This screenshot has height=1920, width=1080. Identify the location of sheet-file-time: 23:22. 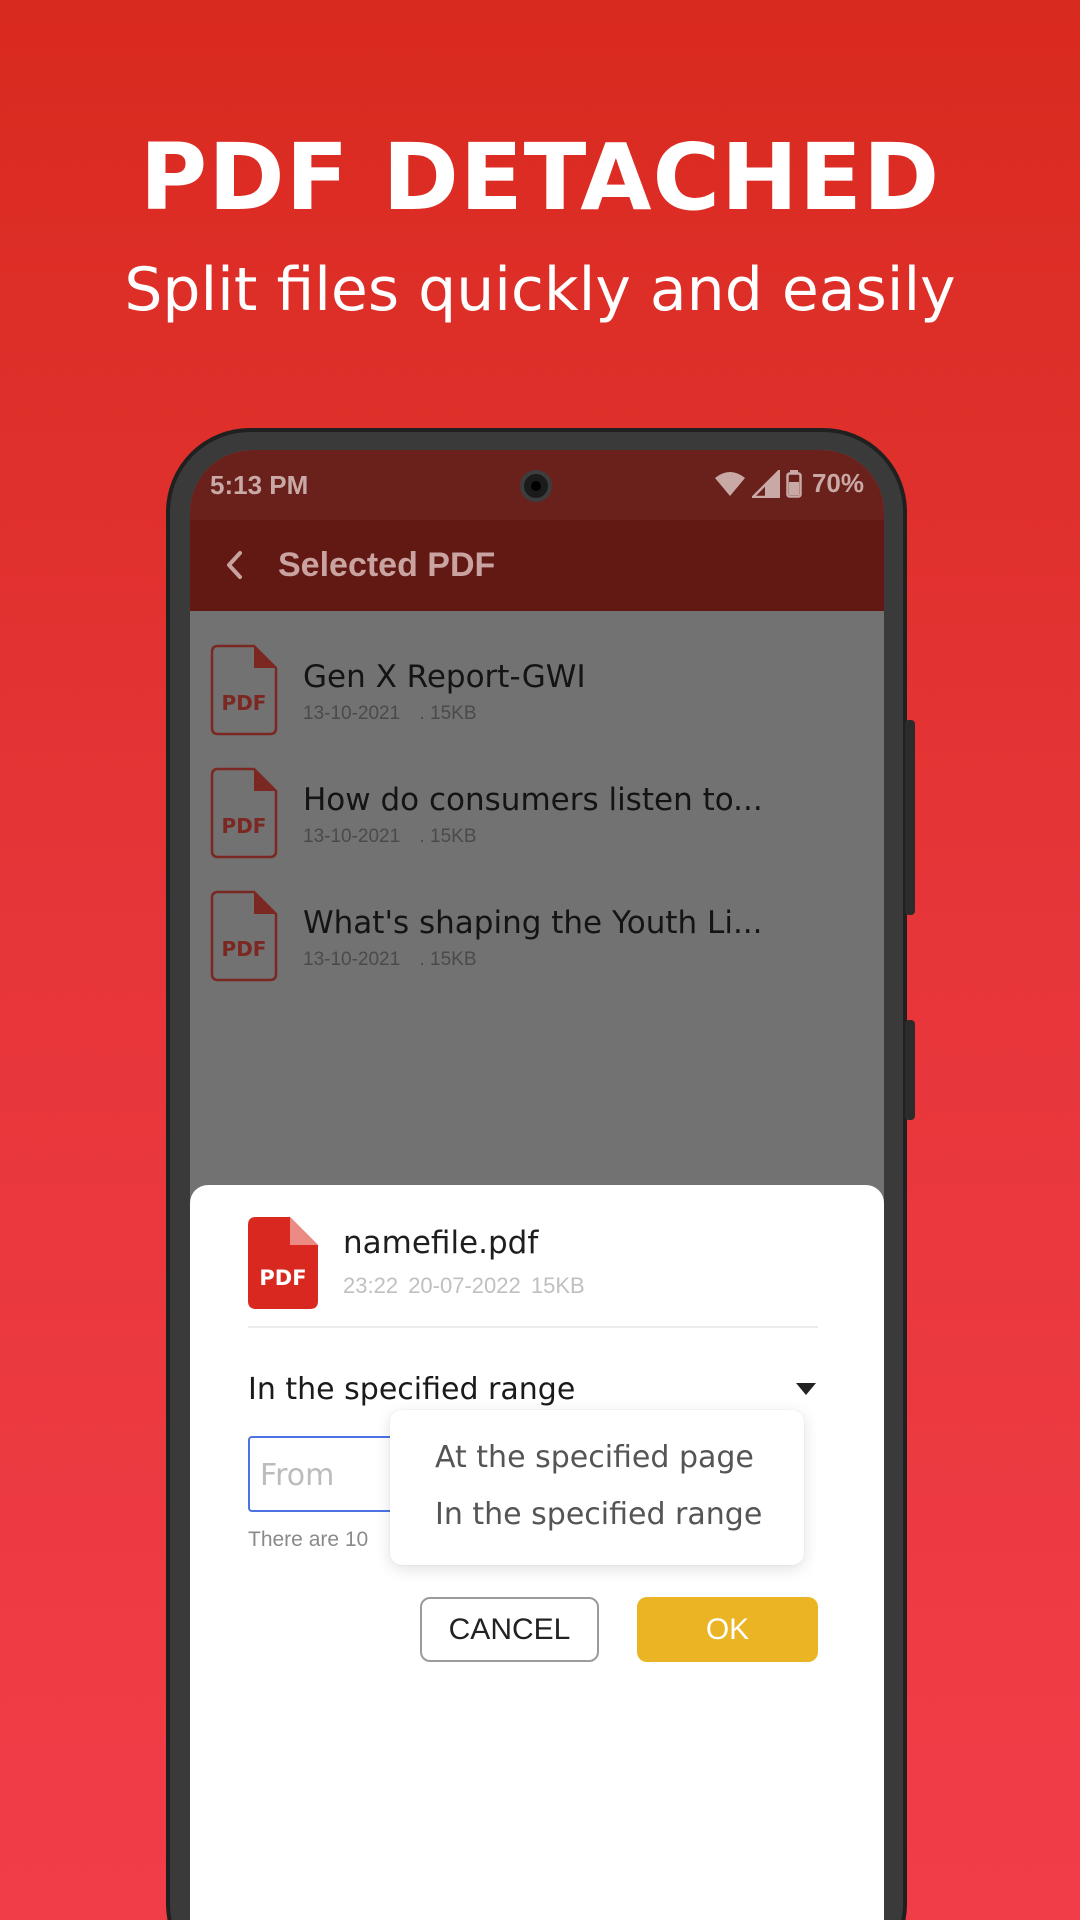
(371, 1285).